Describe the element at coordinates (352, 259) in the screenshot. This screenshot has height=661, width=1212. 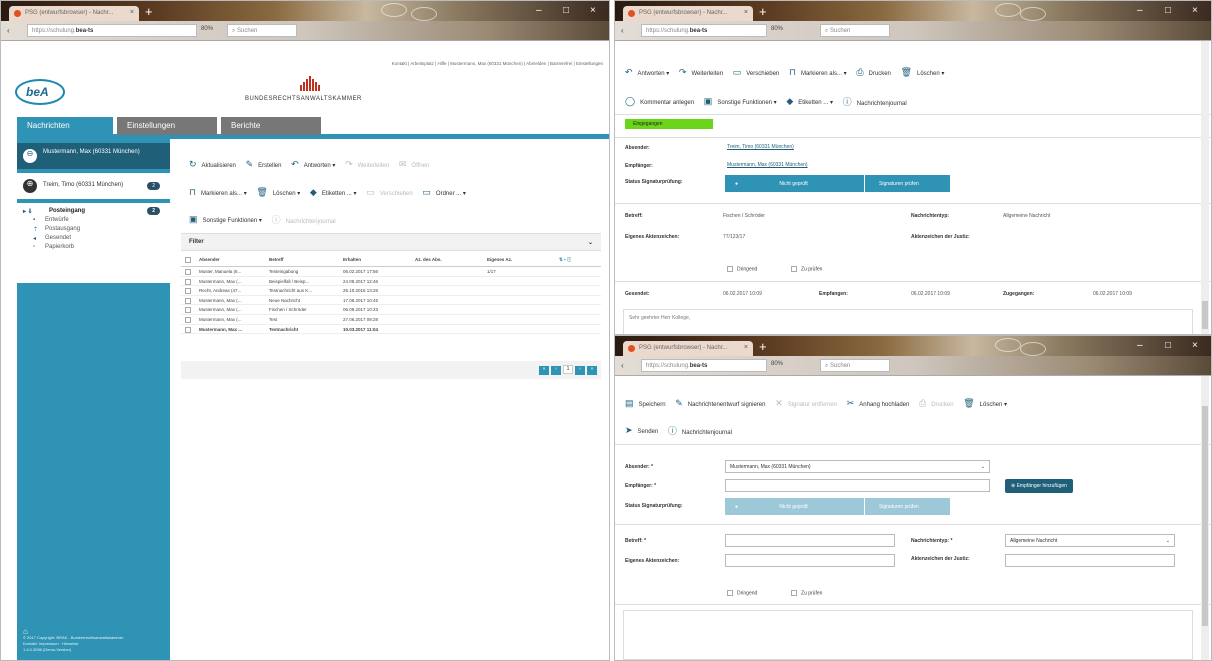
I see `column-header: Erhalten` at that location.